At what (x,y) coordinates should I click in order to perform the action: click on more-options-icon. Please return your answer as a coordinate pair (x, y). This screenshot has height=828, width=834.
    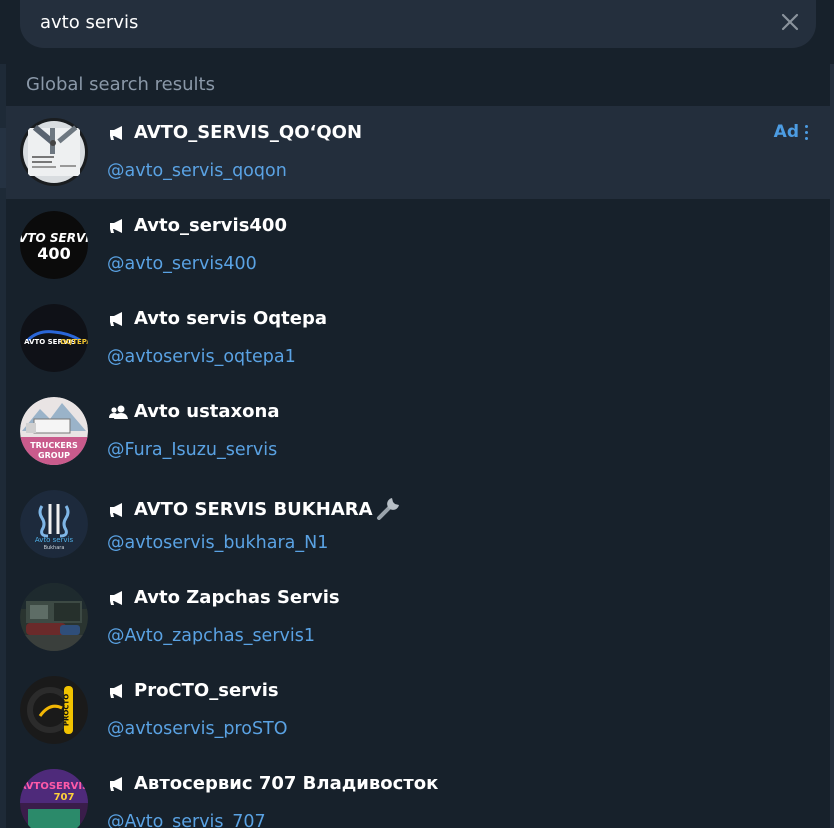
    Looking at the image, I should click on (806, 132).